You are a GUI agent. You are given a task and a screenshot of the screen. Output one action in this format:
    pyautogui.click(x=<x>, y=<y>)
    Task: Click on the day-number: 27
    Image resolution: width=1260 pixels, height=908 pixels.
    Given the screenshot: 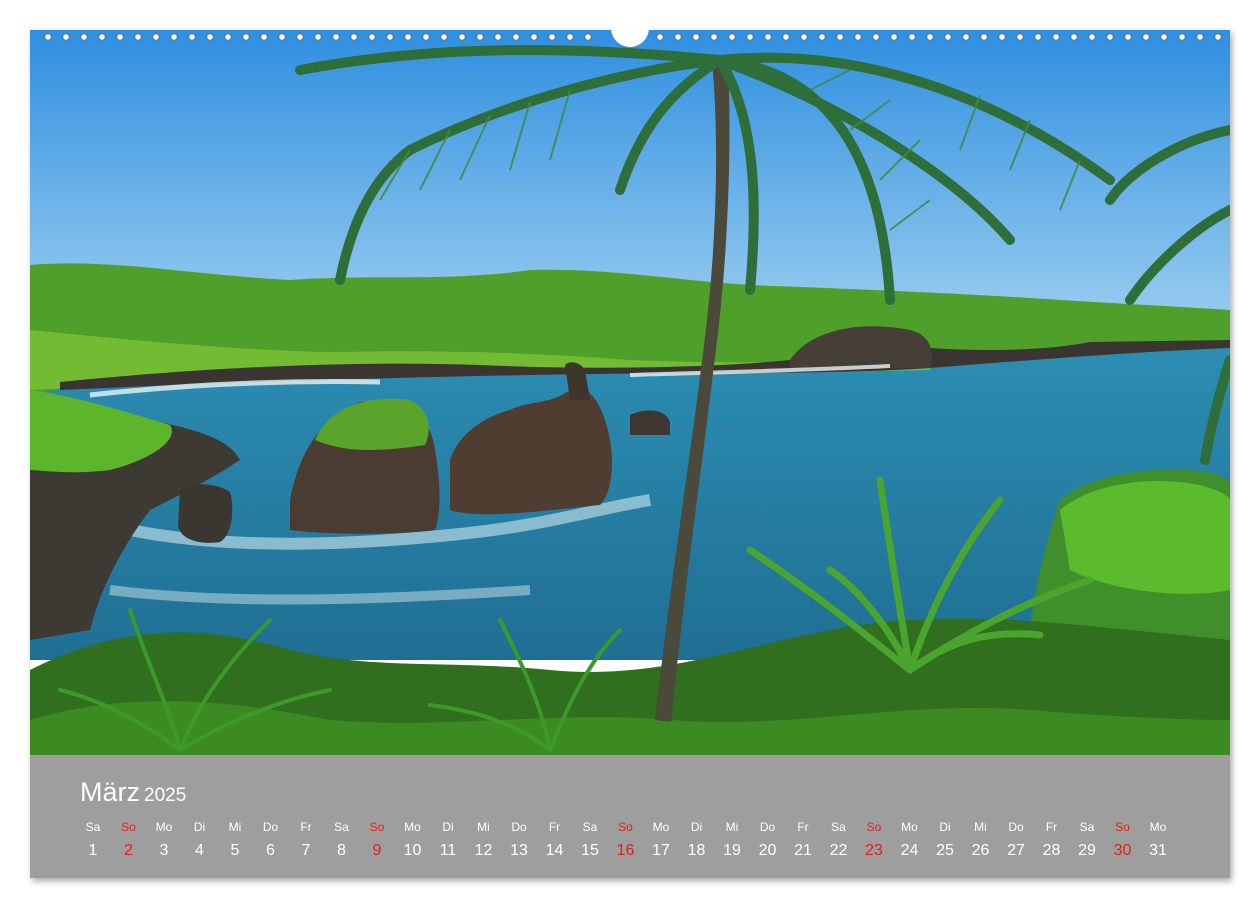 What is the action you would take?
    pyautogui.click(x=1016, y=850)
    